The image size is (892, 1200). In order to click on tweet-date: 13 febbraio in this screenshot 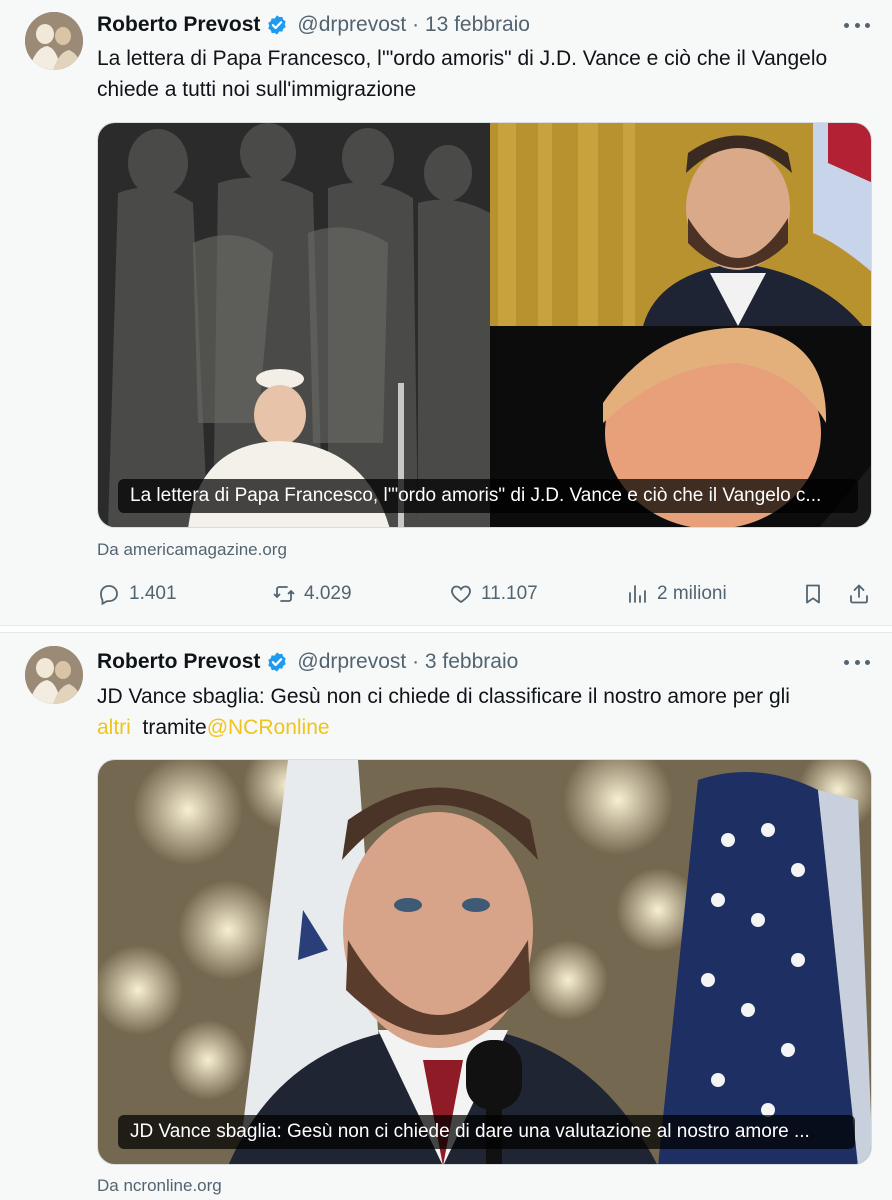, I will do `click(477, 25)`.